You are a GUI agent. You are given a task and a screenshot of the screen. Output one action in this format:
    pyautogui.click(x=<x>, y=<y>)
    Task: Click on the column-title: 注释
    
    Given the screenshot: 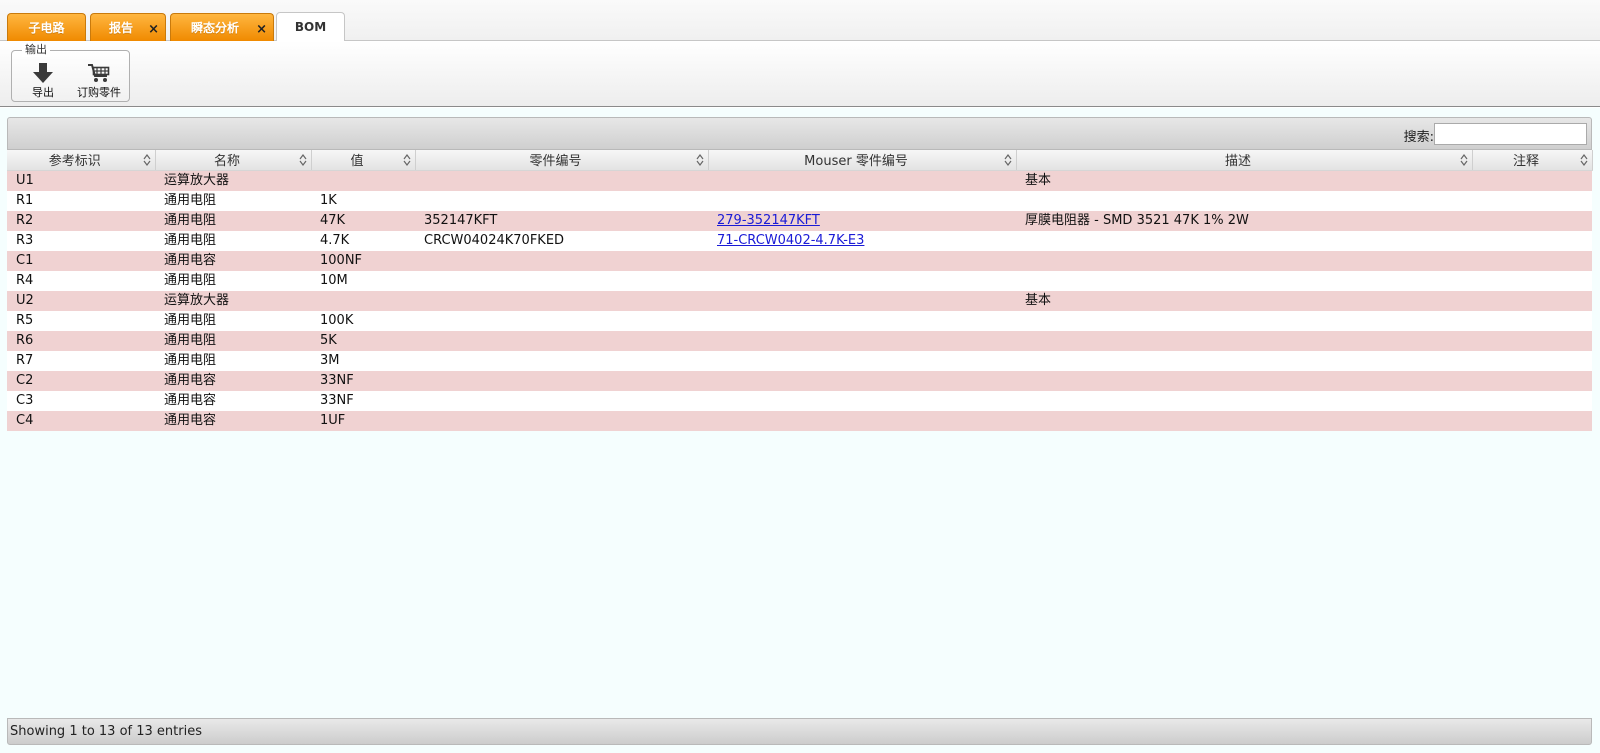 What is the action you would take?
    pyautogui.click(x=1525, y=162)
    